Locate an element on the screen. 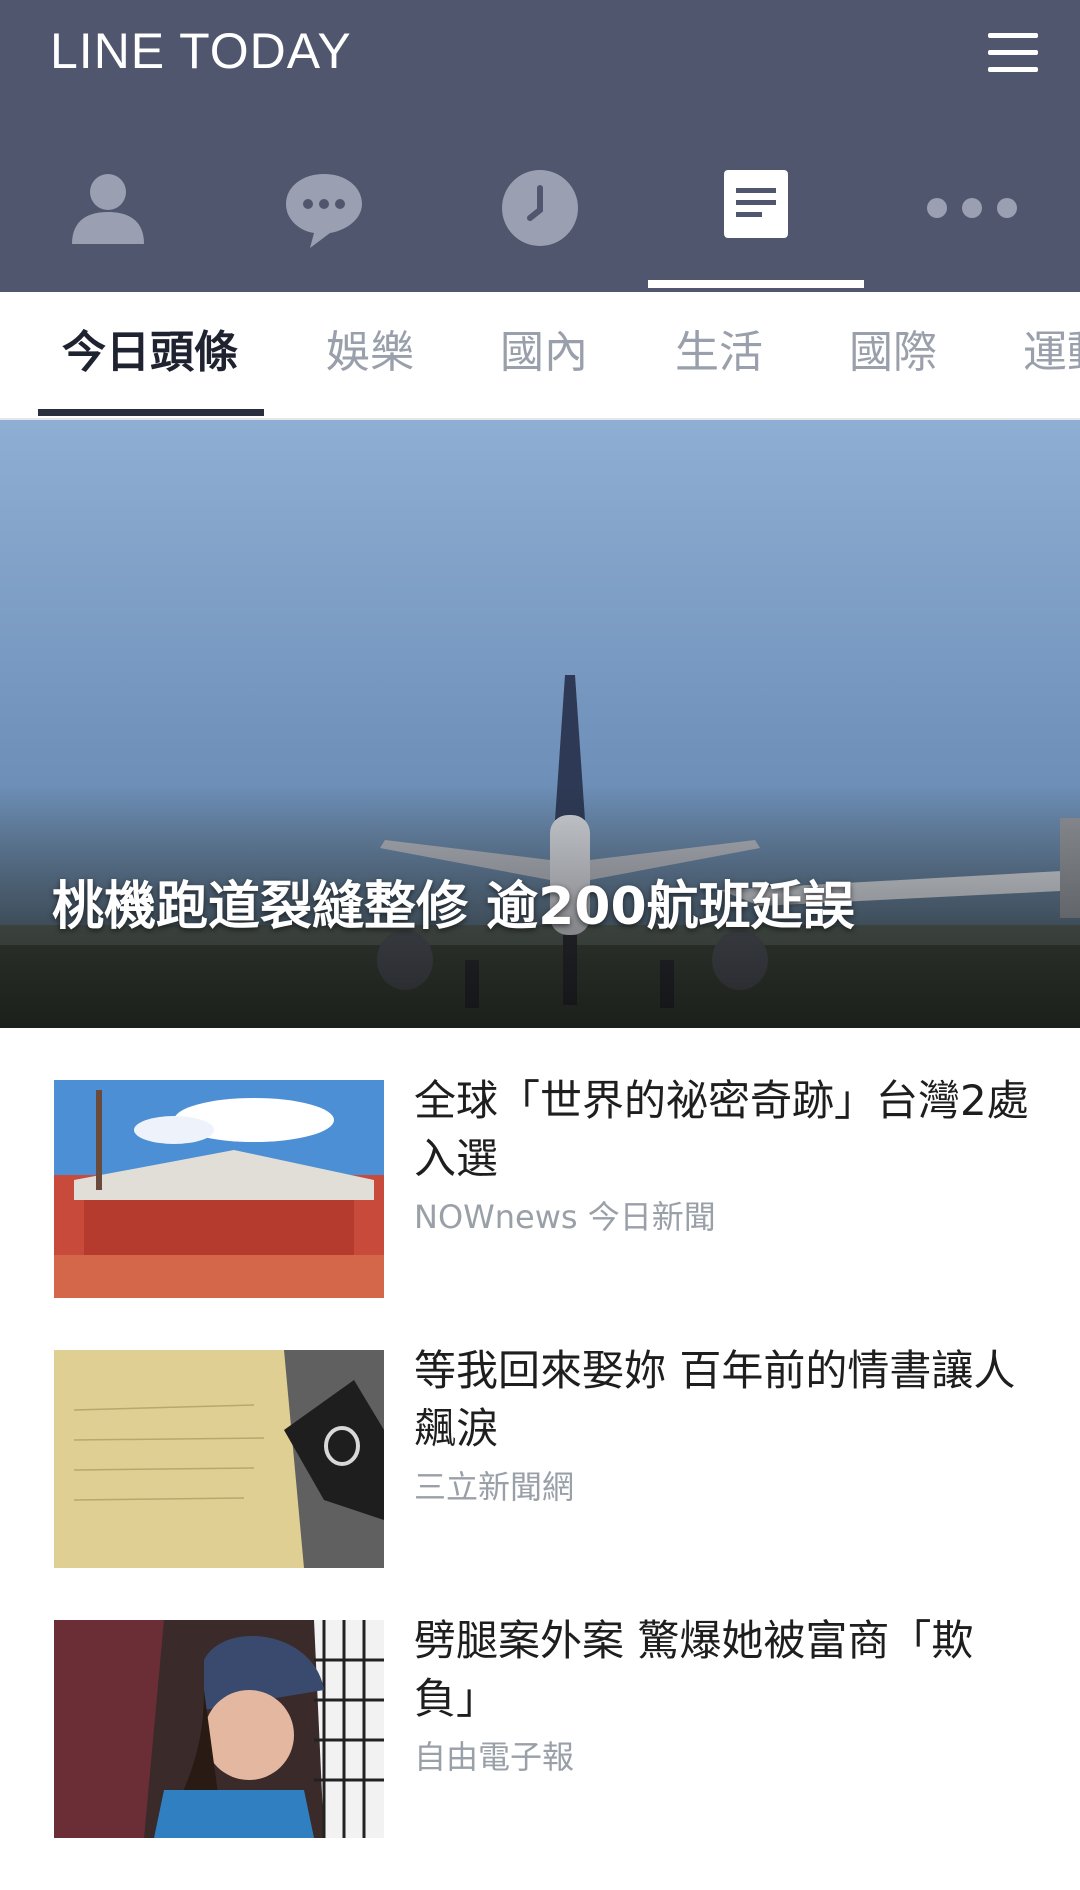 This screenshot has width=1080, height=1890. category-active-indicator is located at coordinates (151, 412).